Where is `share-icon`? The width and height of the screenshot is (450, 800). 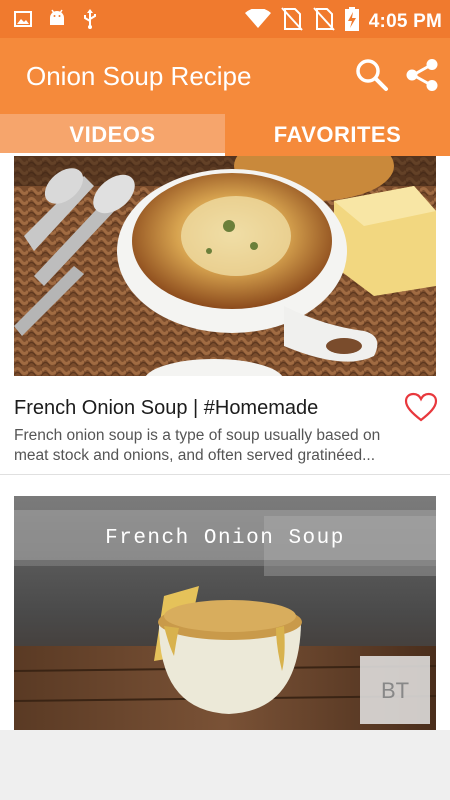 share-icon is located at coordinates (422, 75).